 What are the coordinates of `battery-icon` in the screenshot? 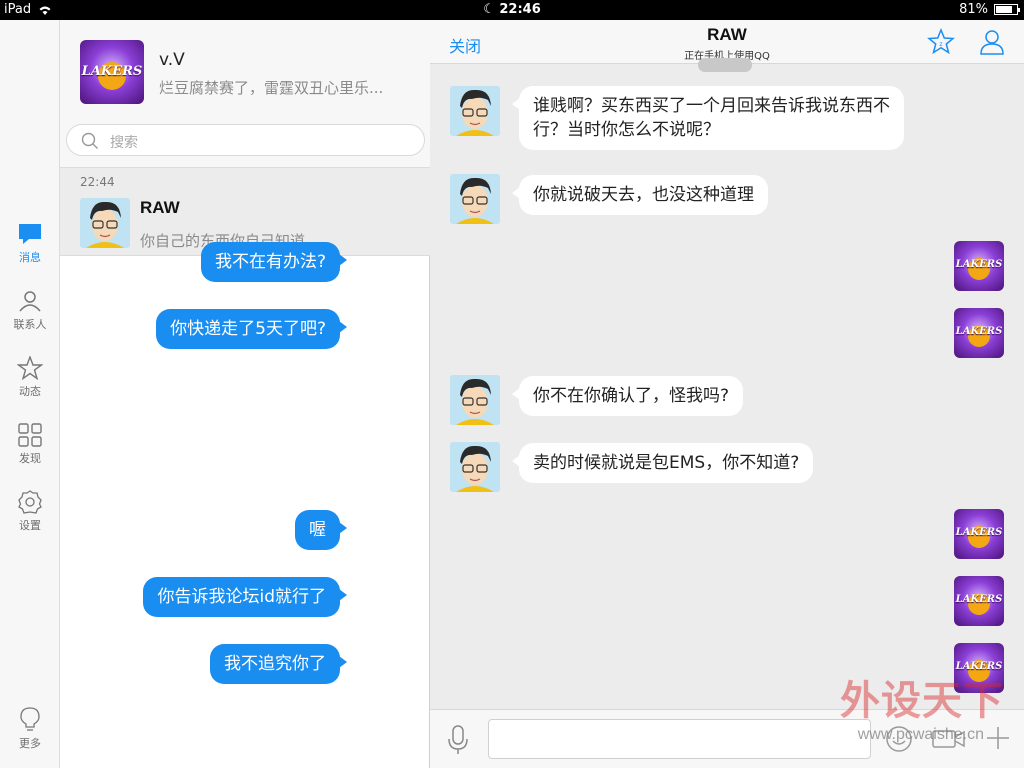 It's located at (1007, 9).